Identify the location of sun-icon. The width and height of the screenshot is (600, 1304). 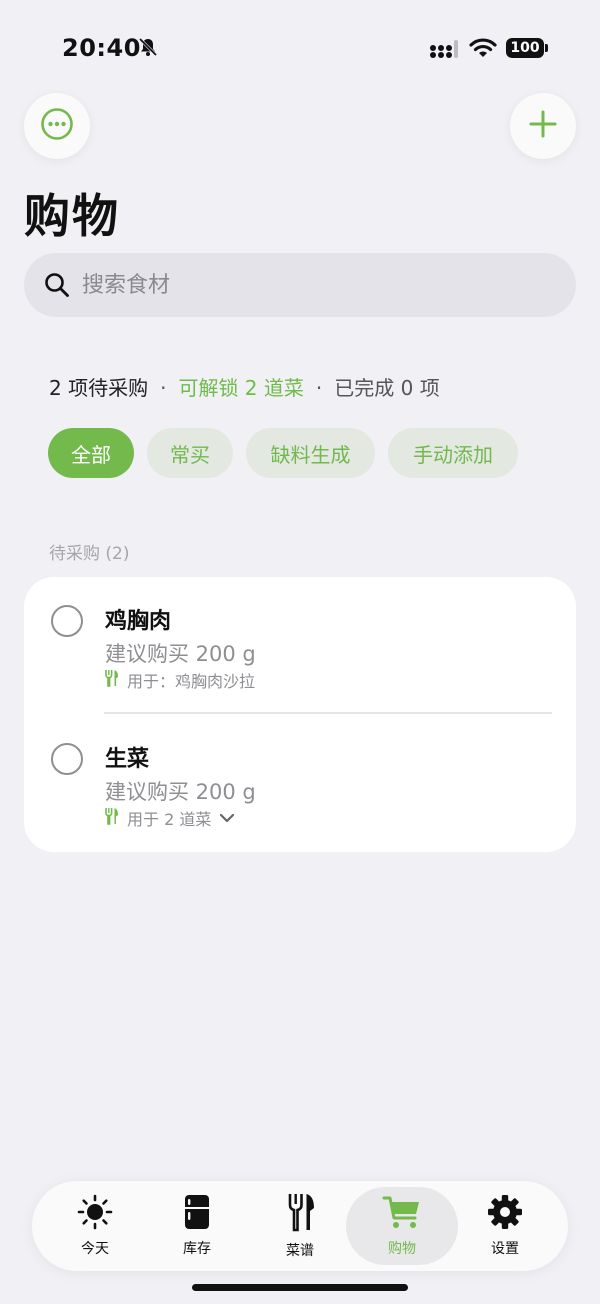
(95, 1214).